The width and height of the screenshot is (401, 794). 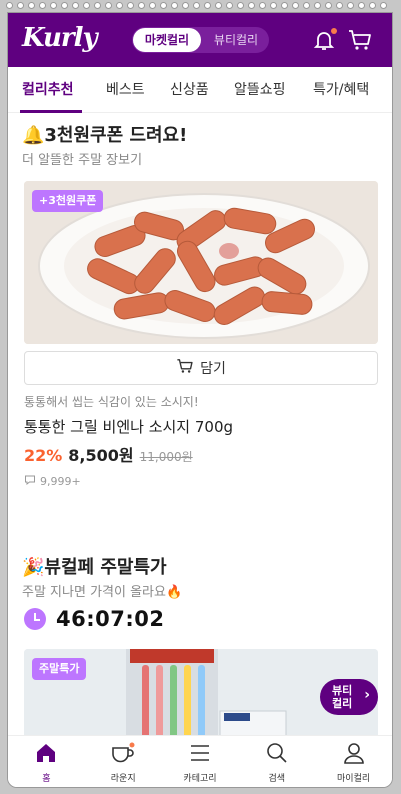 What do you see at coordinates (101, 455) in the screenshot?
I see `sale-price: 8,500원` at bounding box center [101, 455].